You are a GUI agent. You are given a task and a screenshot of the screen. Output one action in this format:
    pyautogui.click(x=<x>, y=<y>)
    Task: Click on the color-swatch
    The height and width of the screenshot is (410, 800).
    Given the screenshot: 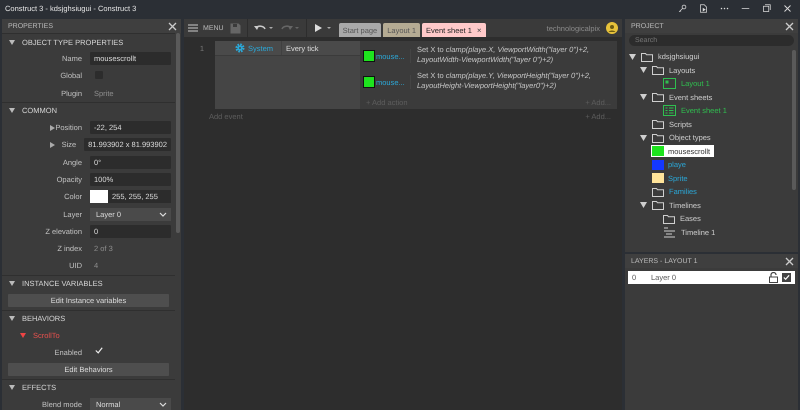 What is the action you would take?
    pyautogui.click(x=99, y=197)
    